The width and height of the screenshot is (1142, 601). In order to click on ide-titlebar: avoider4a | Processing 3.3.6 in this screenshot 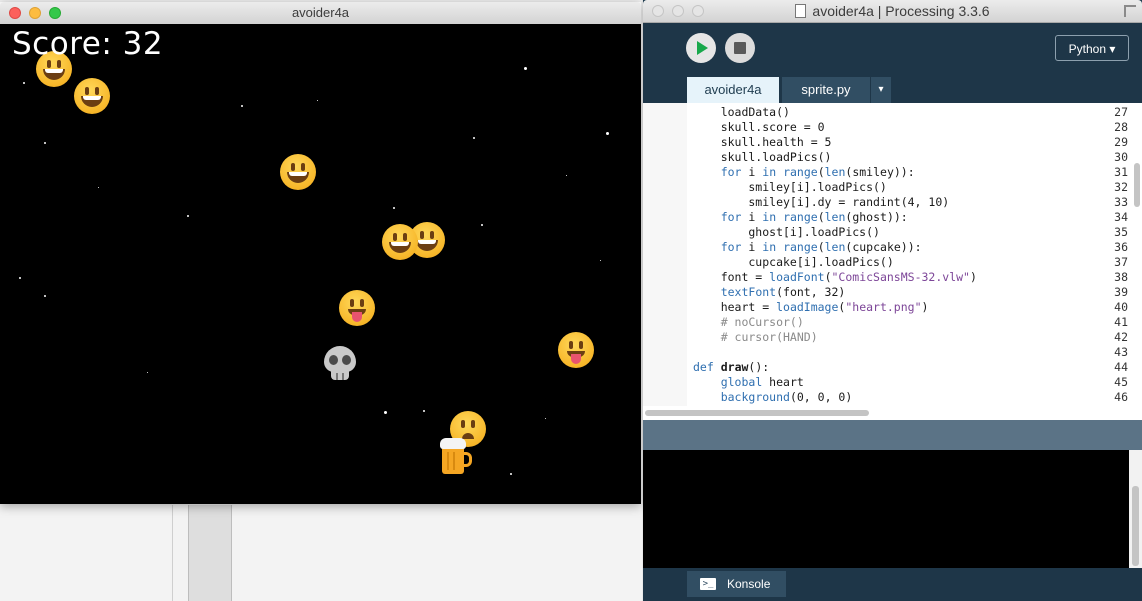, I will do `click(892, 11)`.